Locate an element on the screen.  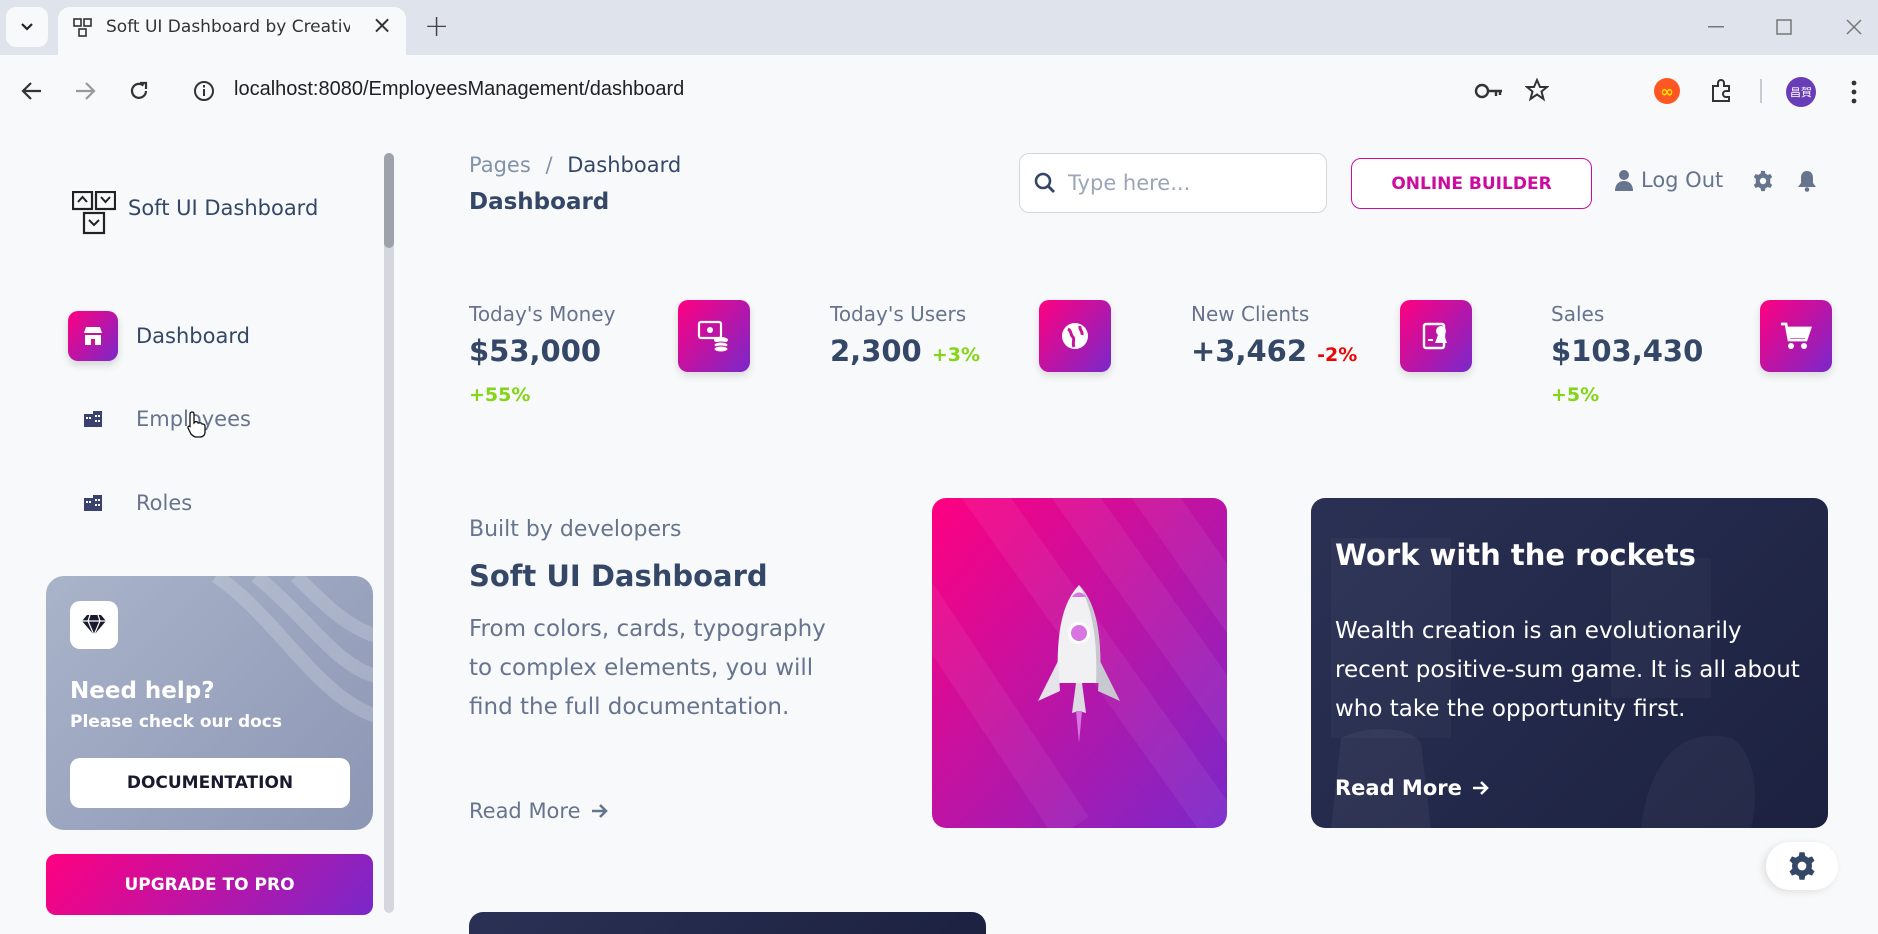
mouse-cursor-icon is located at coordinates (196, 424).